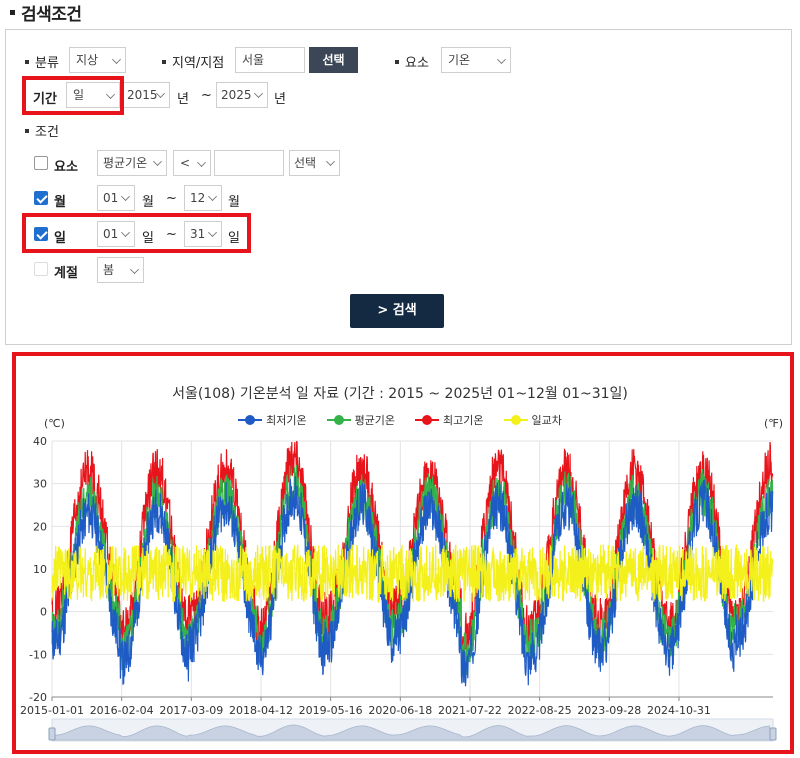  What do you see at coordinates (40, 526) in the screenshot?
I see `y-tick-label: 20` at bounding box center [40, 526].